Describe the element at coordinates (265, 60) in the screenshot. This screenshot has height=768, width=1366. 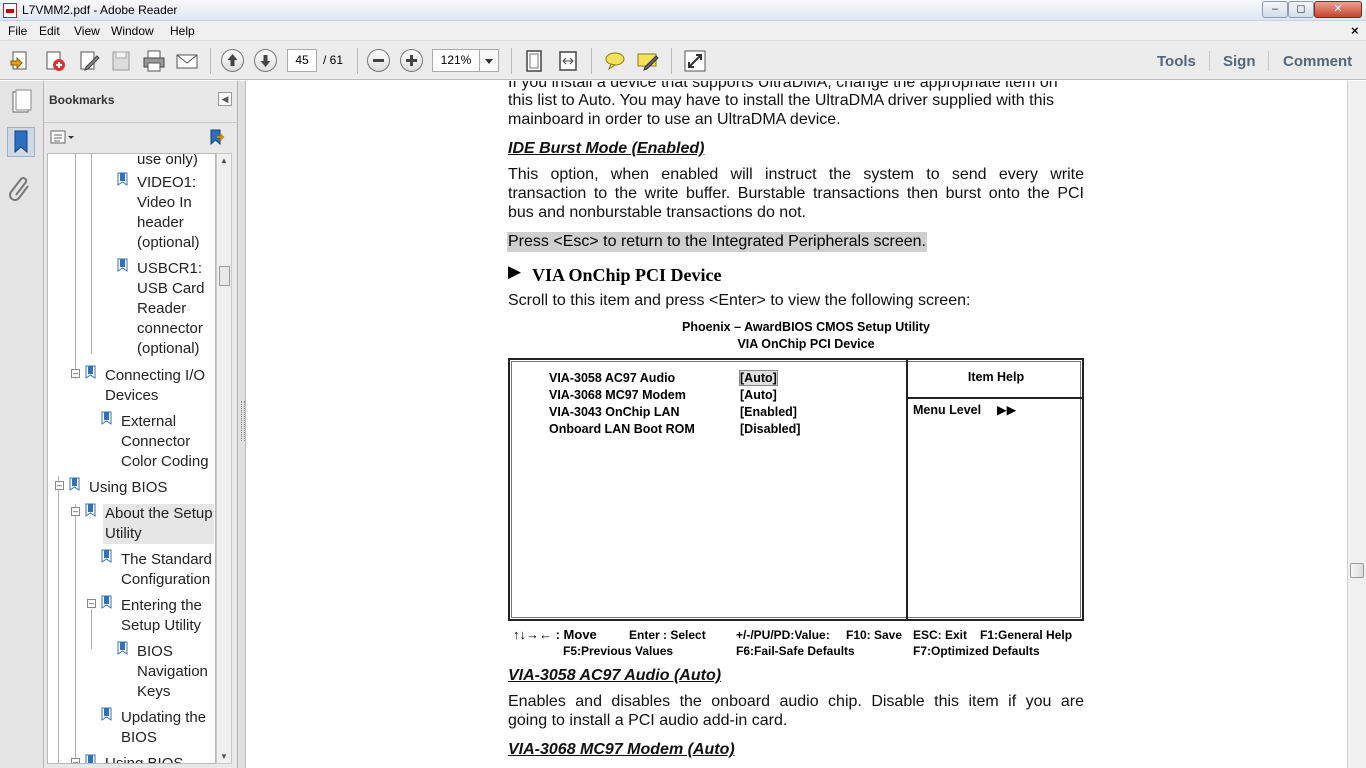
I see `next-page-button` at that location.